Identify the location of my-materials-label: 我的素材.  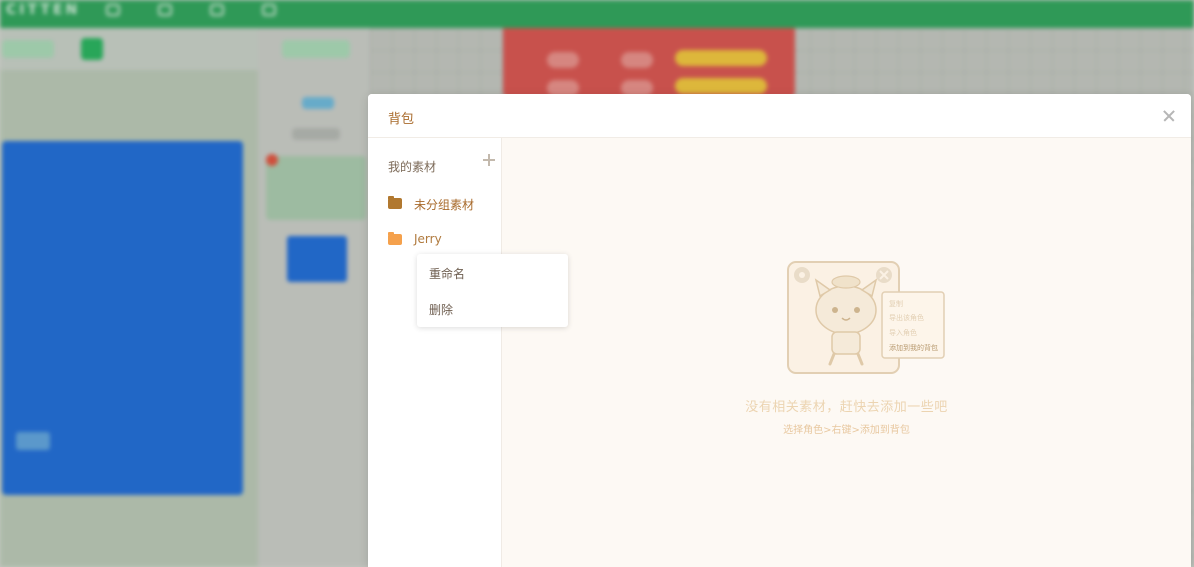
(412, 167).